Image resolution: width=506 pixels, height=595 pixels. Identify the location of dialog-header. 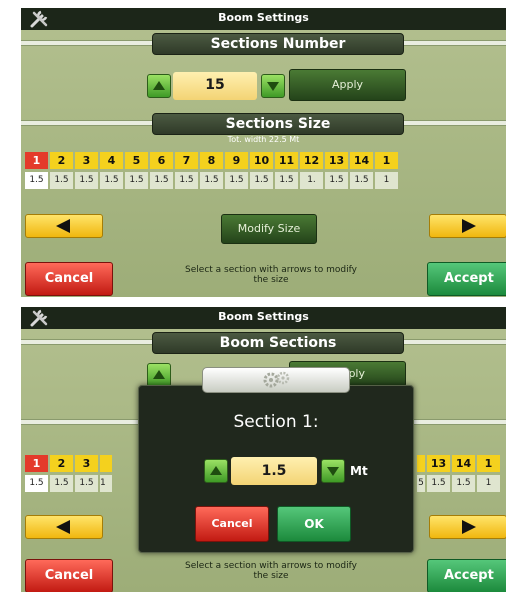
(276, 380).